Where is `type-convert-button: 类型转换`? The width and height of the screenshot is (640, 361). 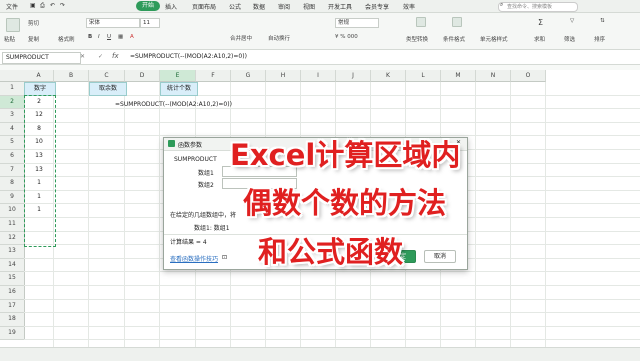
type-convert-button: 类型转换 is located at coordinates (417, 39).